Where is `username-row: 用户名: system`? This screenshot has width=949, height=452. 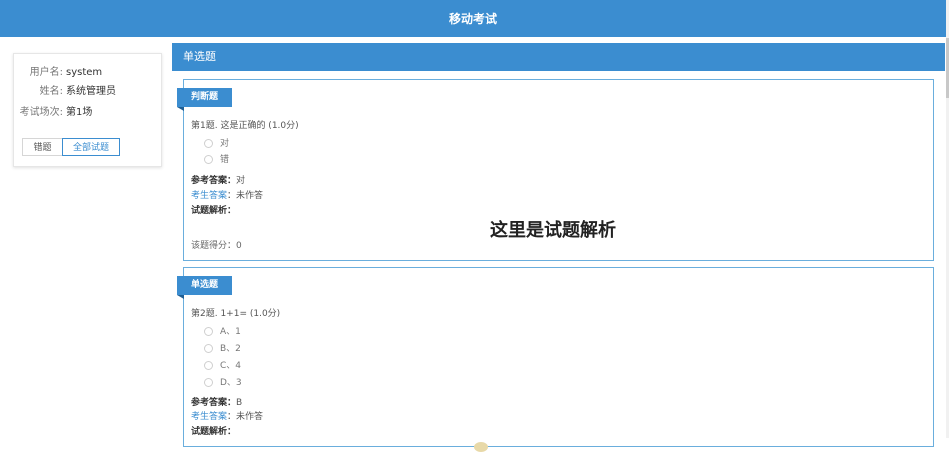
username-row: 用户名: system is located at coordinates (87, 73).